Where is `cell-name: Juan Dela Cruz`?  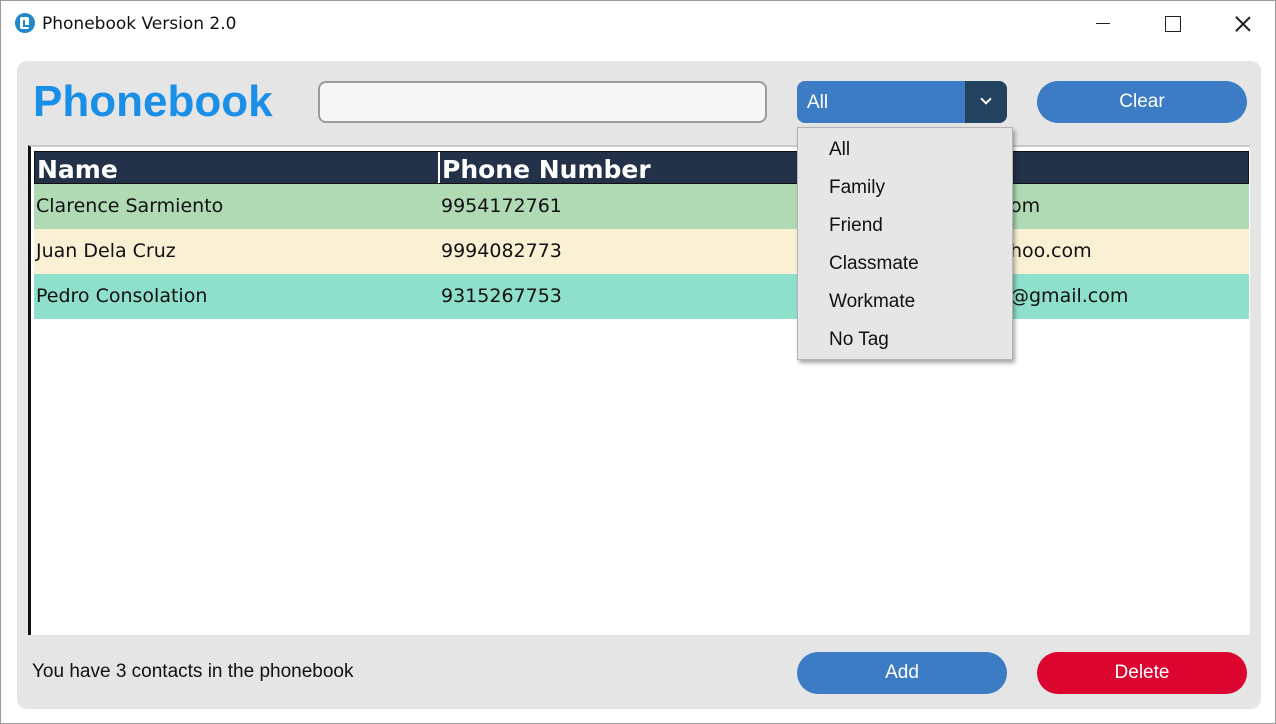 cell-name: Juan Dela Cruz is located at coordinates (106, 251).